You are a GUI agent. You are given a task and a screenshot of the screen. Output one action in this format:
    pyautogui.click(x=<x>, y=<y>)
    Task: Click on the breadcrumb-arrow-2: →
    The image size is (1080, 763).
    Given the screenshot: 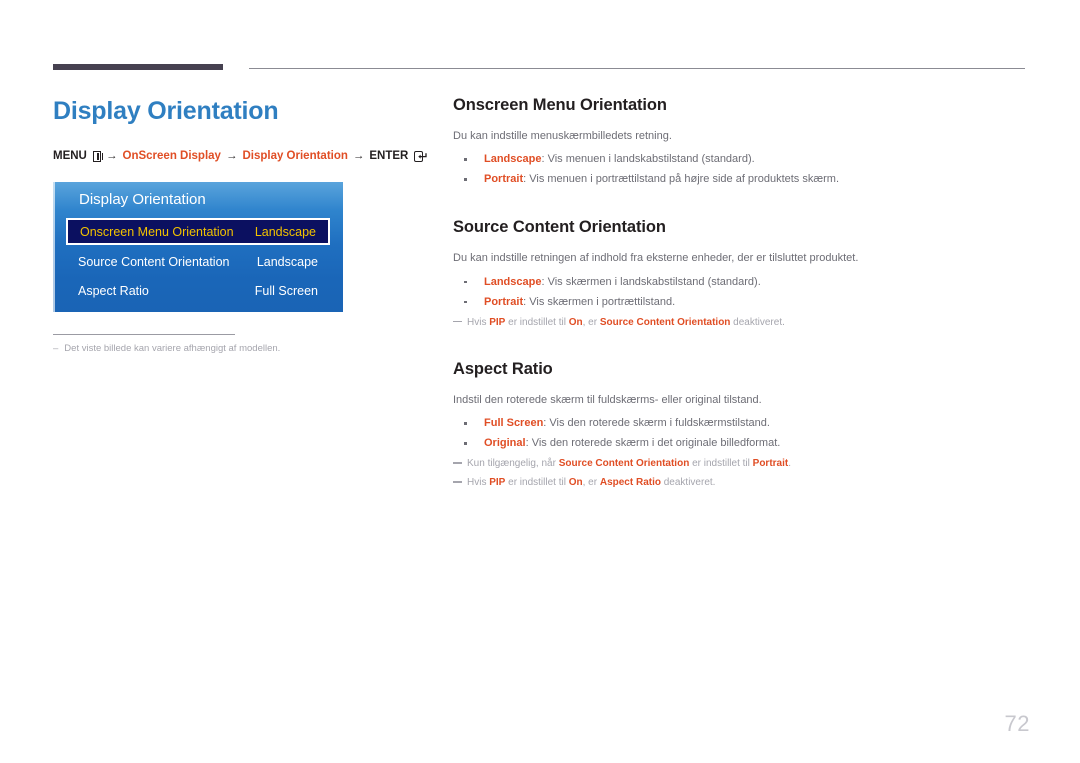 What is the action you would take?
    pyautogui.click(x=231, y=156)
    